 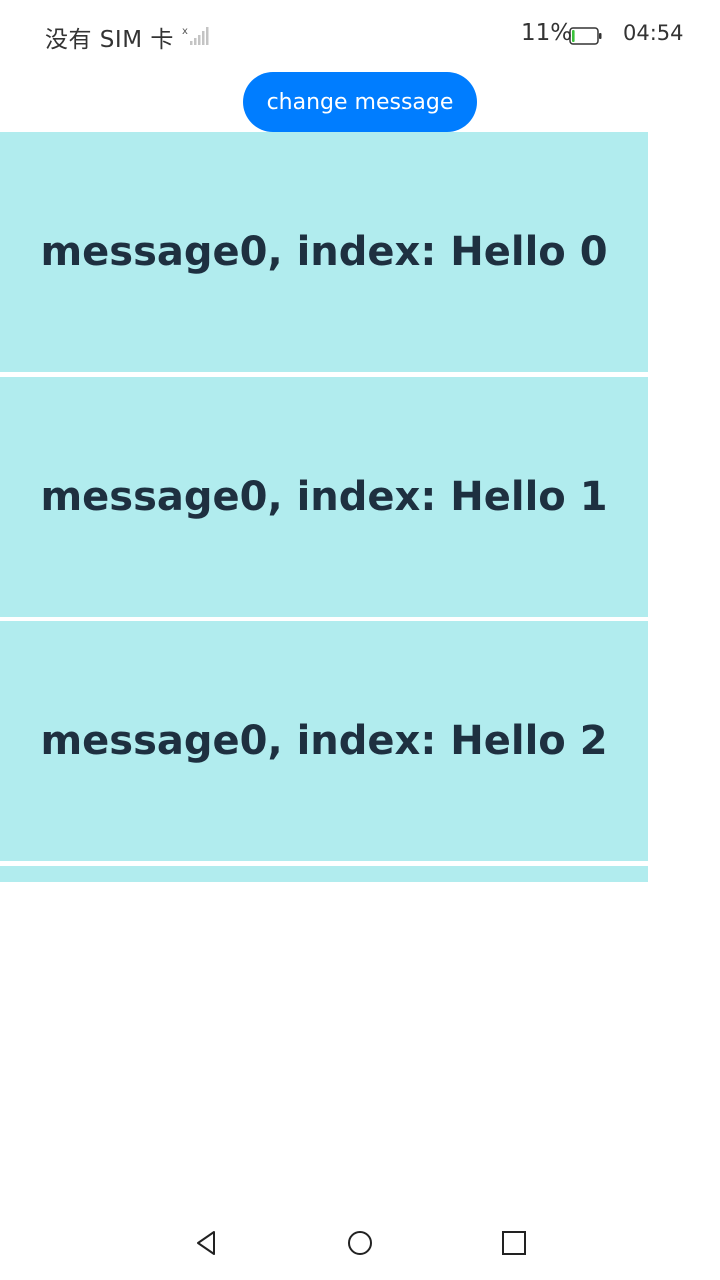 I want to click on clock: 04:54, so click(x=653, y=33).